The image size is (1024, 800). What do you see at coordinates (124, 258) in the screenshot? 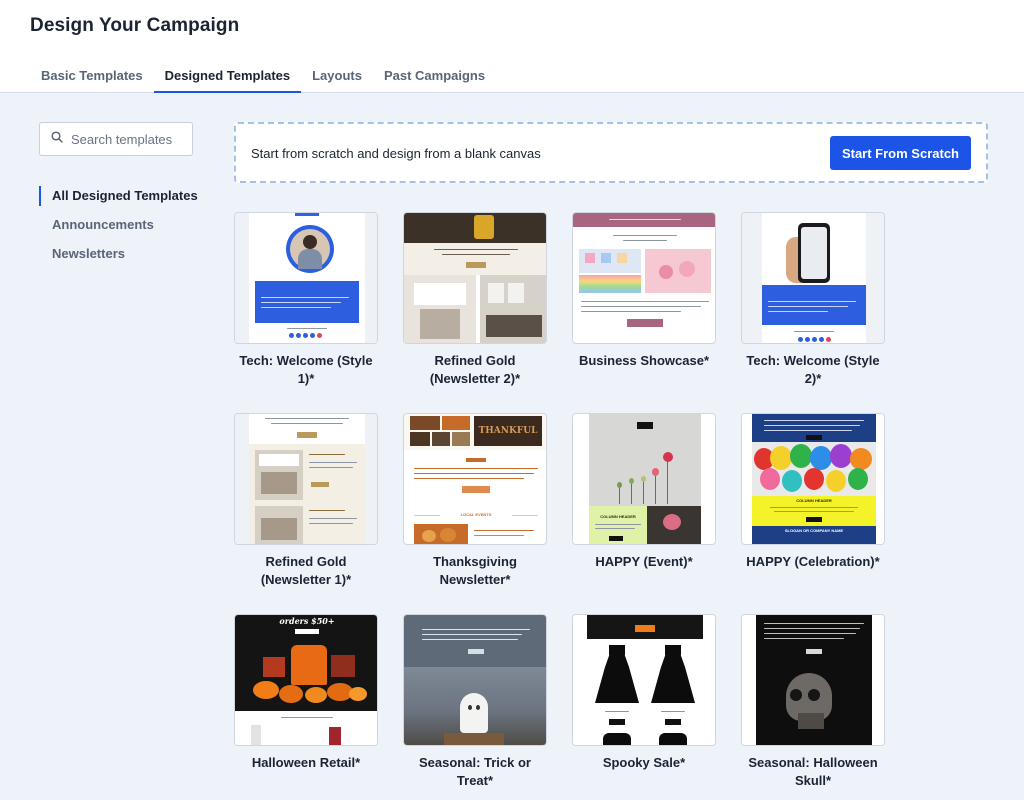
I see `sidebar-item-newsletters: Newsletters` at bounding box center [124, 258].